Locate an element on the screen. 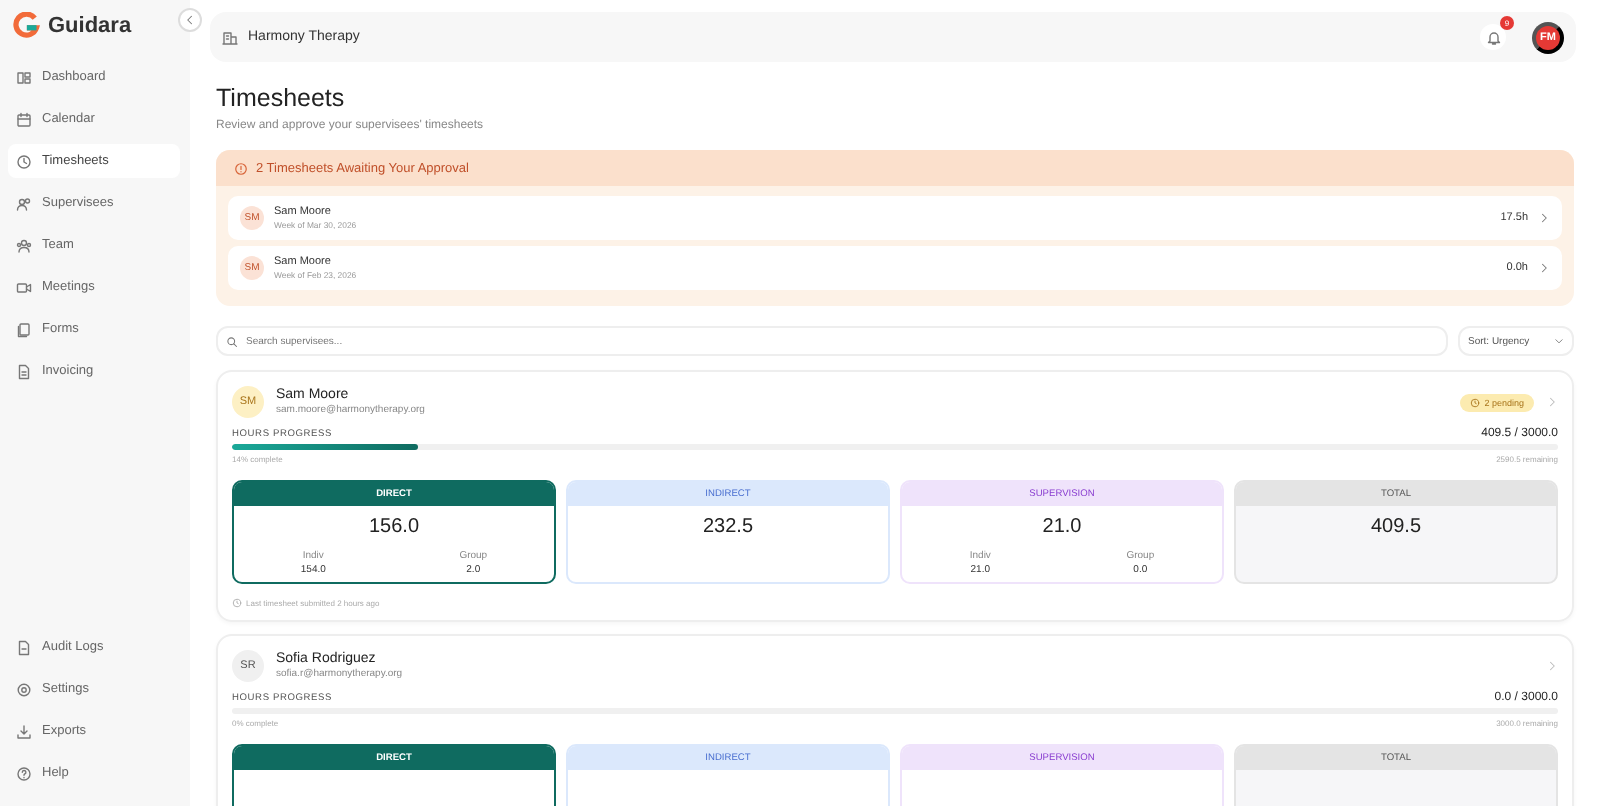 The width and height of the screenshot is (1600, 806). page-title: Timesheets is located at coordinates (281, 98).